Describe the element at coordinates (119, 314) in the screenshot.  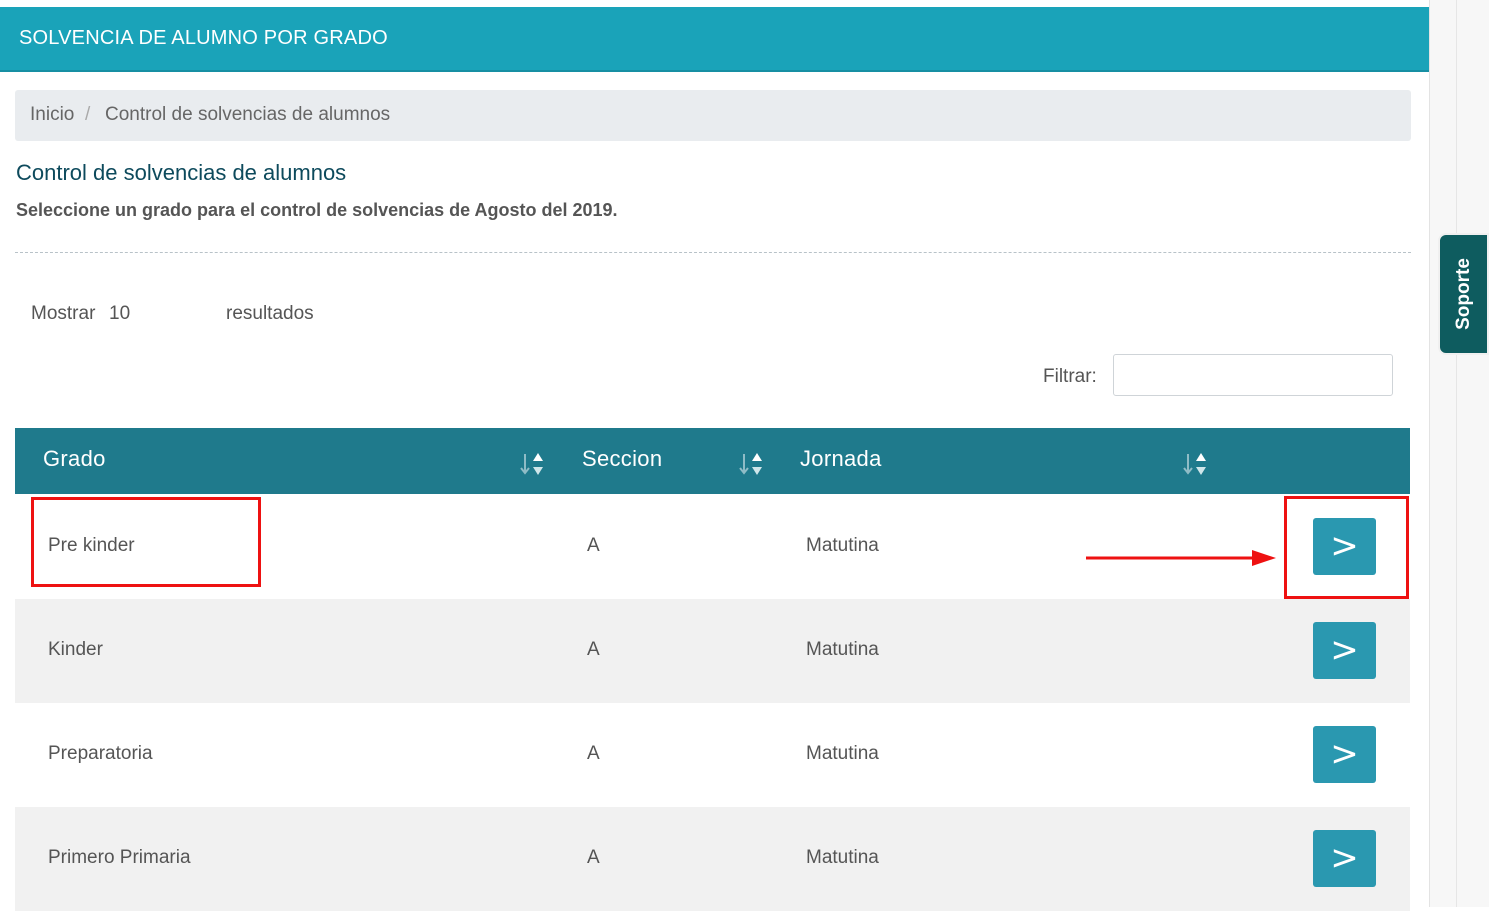
I see `length-select: 10` at that location.